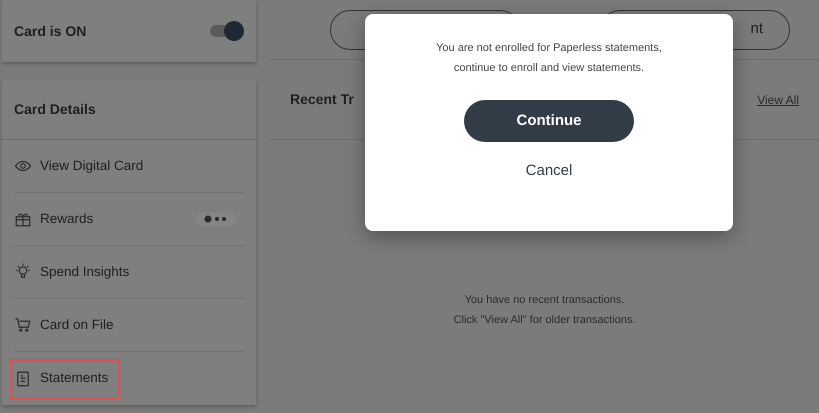 The image size is (819, 413). I want to click on menu-item: Statements, so click(65, 378).